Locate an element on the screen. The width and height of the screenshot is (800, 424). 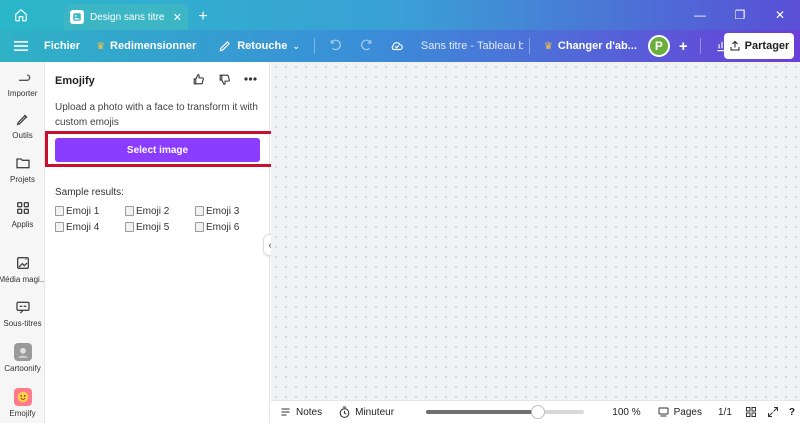
bottom-bar: Notes Minuteur 100 % Pages 1/1 ? is located at coordinates (535, 411).